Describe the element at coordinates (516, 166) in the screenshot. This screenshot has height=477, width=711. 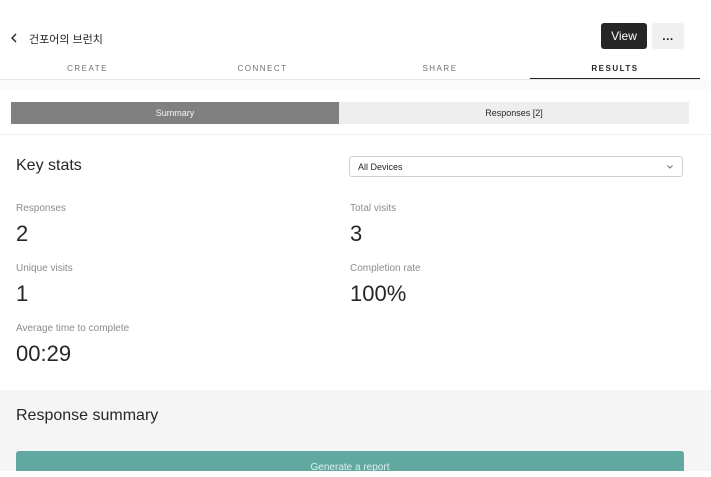
I see `device-filter-select: All Devices` at that location.